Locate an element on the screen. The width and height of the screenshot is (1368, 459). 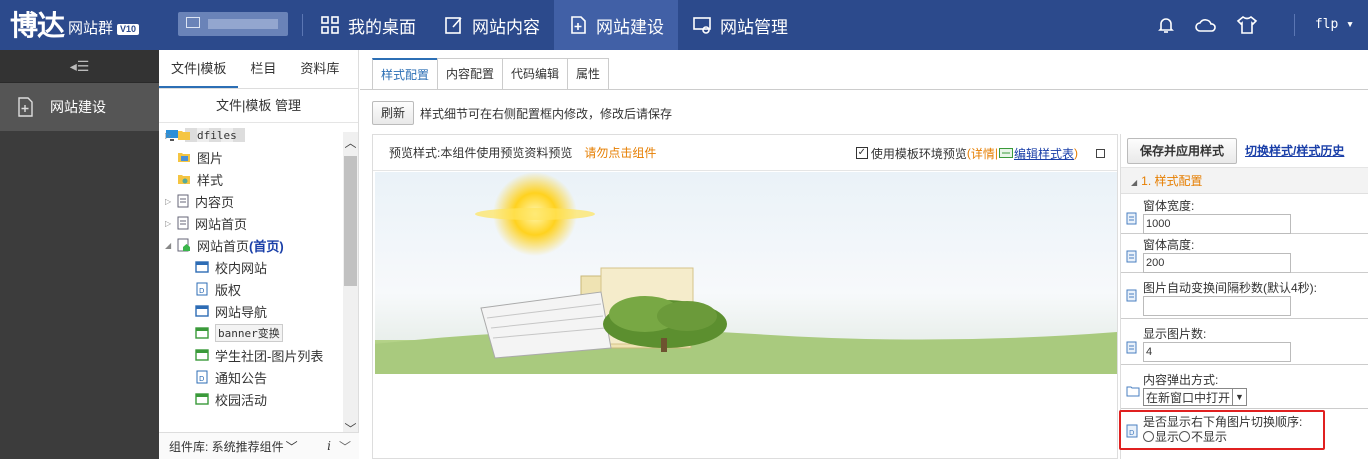
collapse-triangle-icon: ◢ is located at coordinates (1134, 182).